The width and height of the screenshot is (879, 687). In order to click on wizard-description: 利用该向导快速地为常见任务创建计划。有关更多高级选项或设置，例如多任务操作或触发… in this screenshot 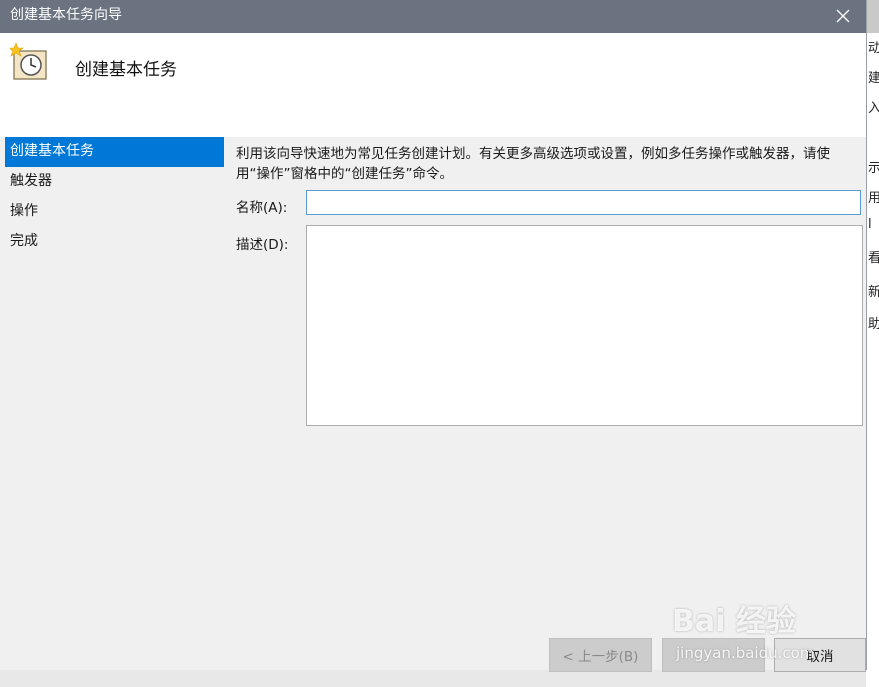, I will do `click(533, 164)`.